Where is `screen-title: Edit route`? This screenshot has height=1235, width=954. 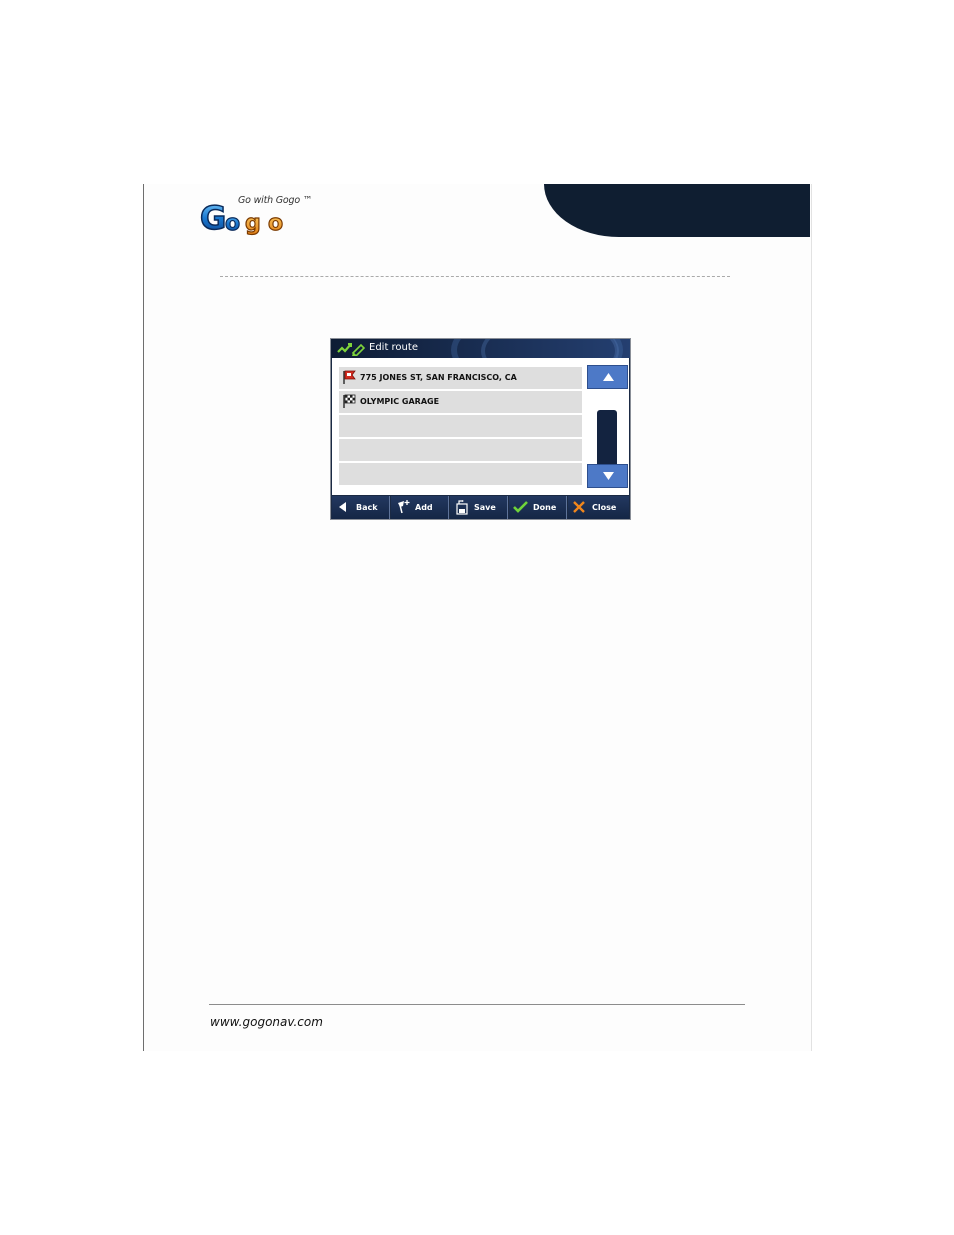 screen-title: Edit route is located at coordinates (393, 347).